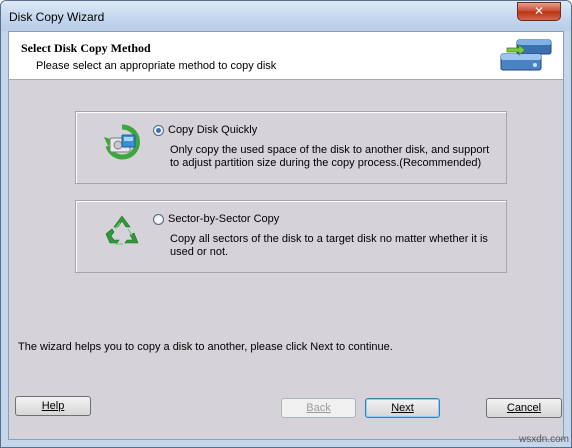 The height and width of the screenshot is (448, 572). Describe the element at coordinates (158, 219) in the screenshot. I see `radio-sector-copy` at that location.